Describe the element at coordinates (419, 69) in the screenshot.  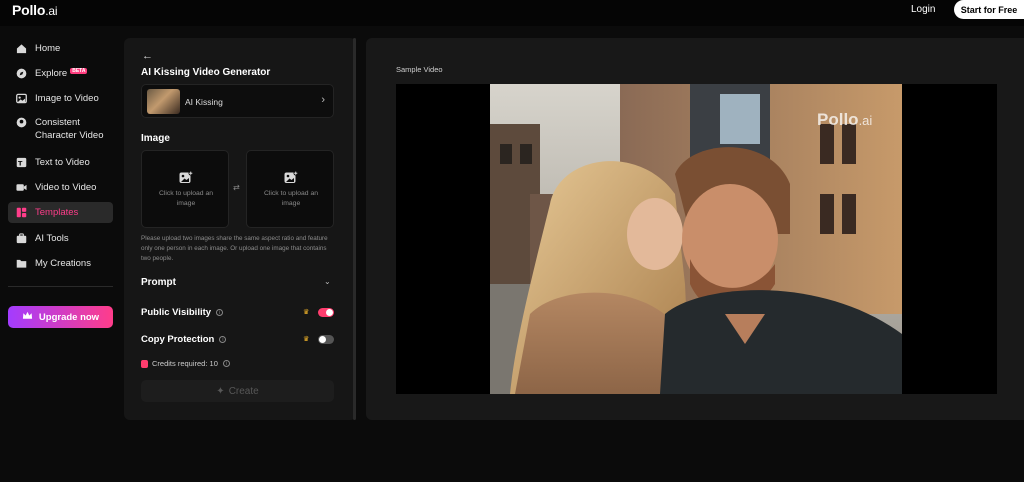
I see `sample-video-label: Sample Video` at that location.